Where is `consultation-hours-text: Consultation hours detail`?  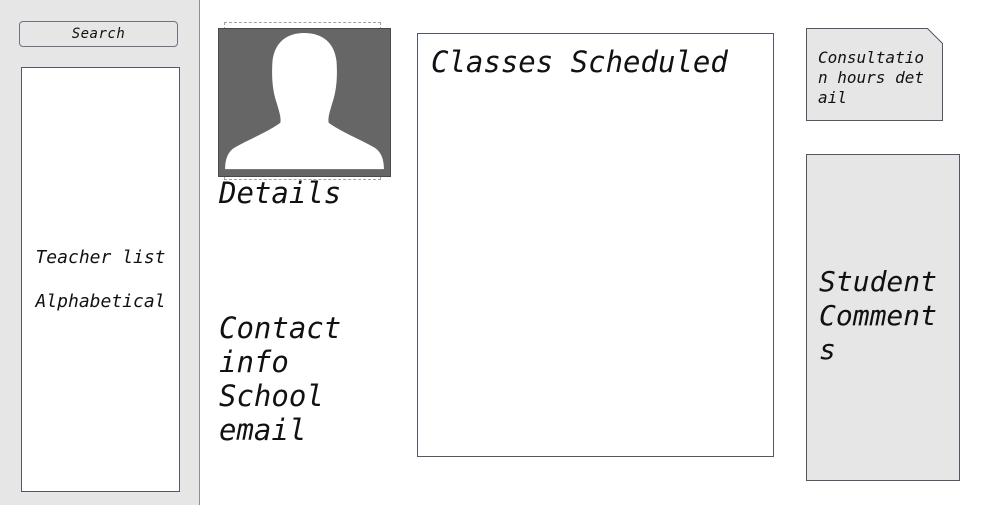 consultation-hours-text: Consultation hours detail is located at coordinates (871, 77).